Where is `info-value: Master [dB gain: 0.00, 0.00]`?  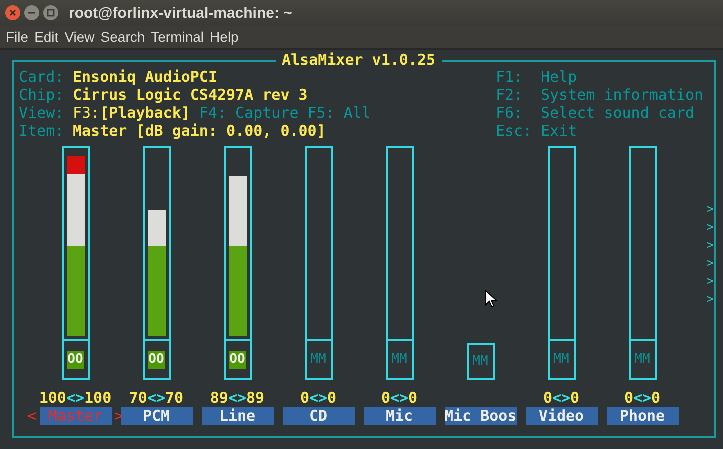
info-value: Master [dB gain: 0.00, 0.00] is located at coordinates (199, 131).